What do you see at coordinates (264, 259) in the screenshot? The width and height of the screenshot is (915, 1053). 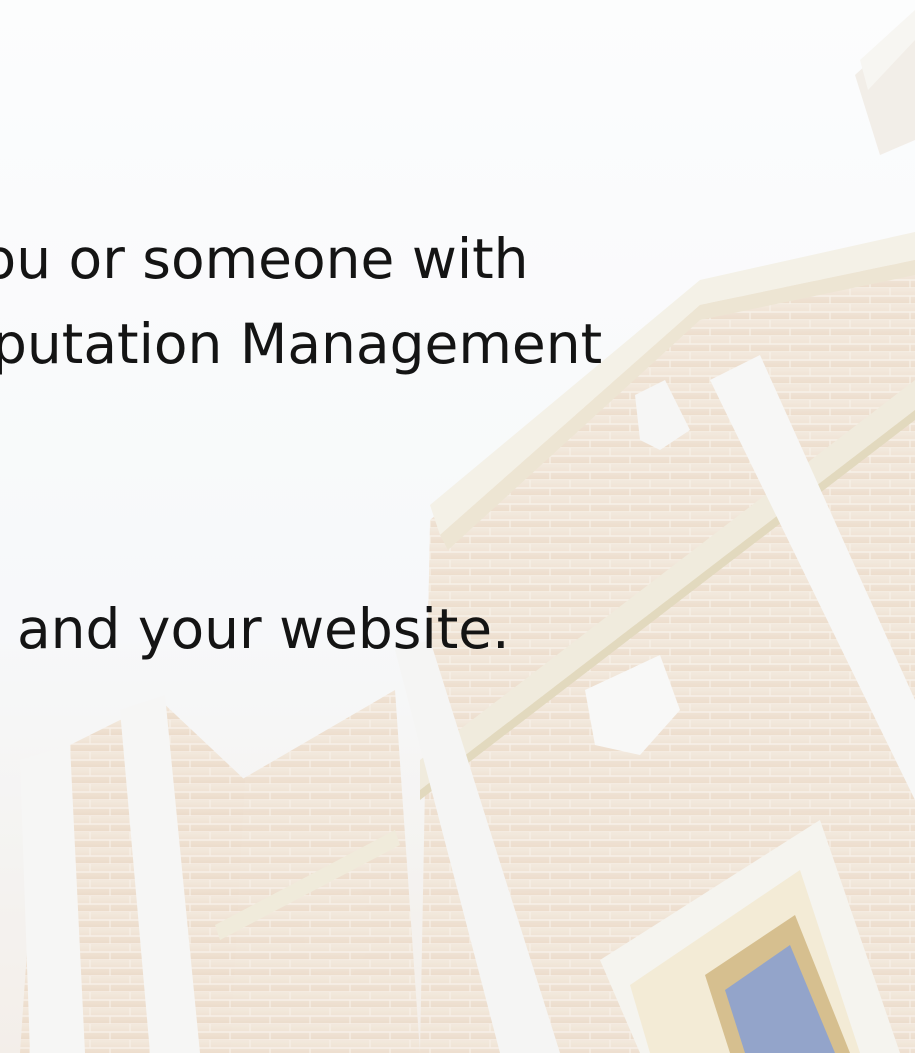 I see `slide-text-line-1: you or someone with` at bounding box center [264, 259].